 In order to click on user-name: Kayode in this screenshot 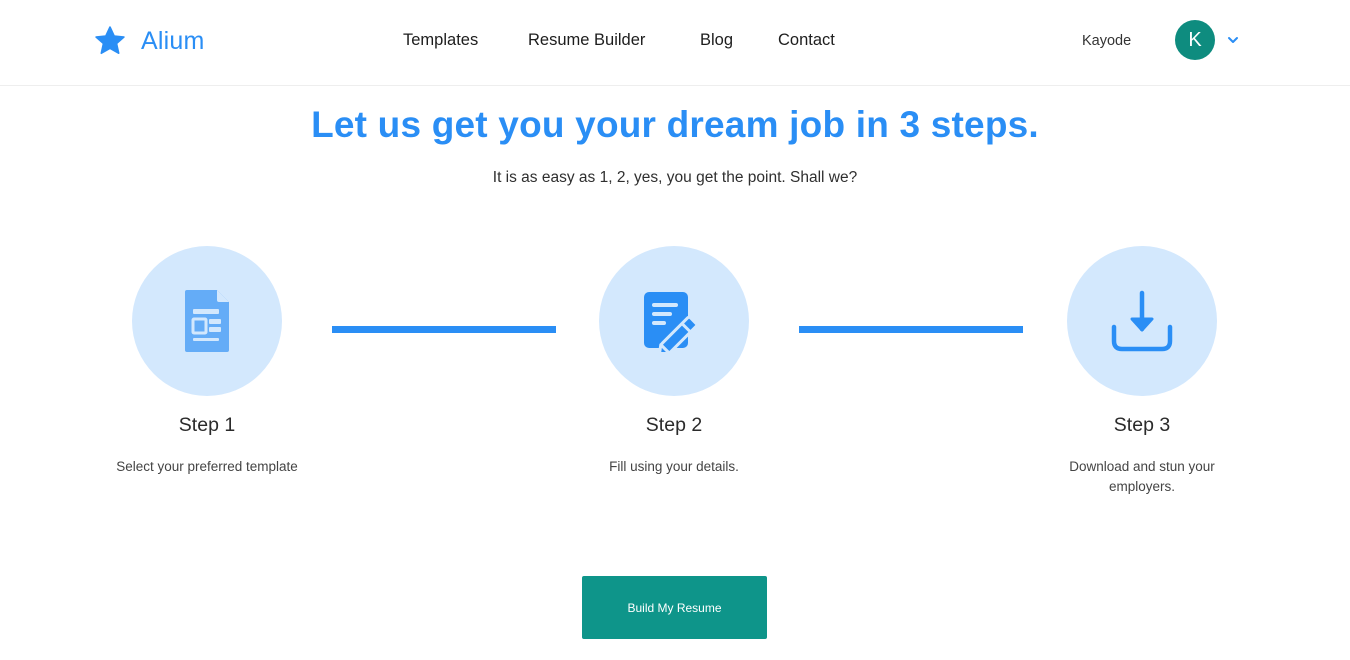, I will do `click(1107, 41)`.